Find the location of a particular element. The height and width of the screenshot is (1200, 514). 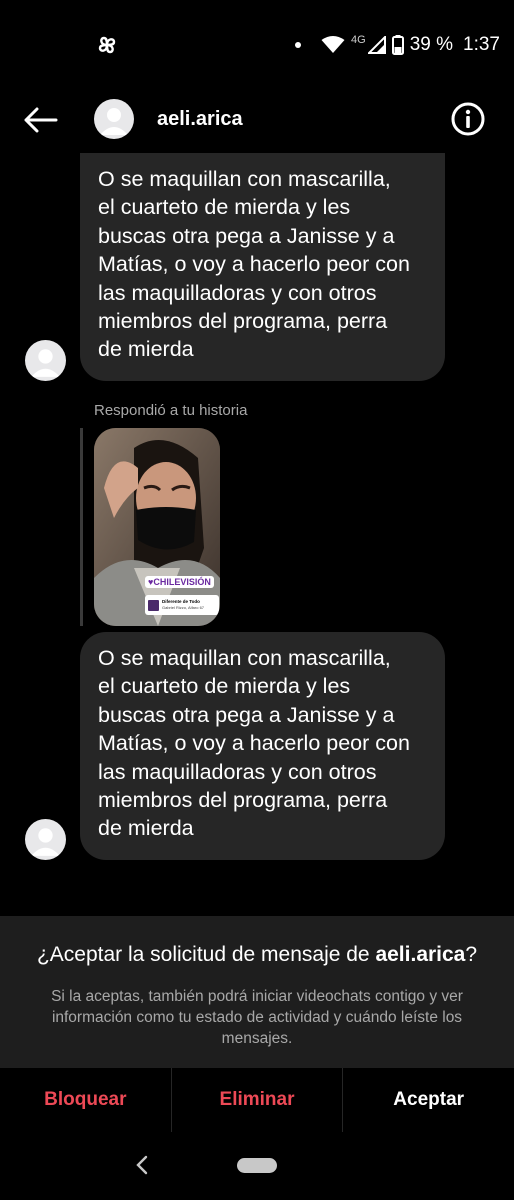

network-type: 4G is located at coordinates (358, 40).